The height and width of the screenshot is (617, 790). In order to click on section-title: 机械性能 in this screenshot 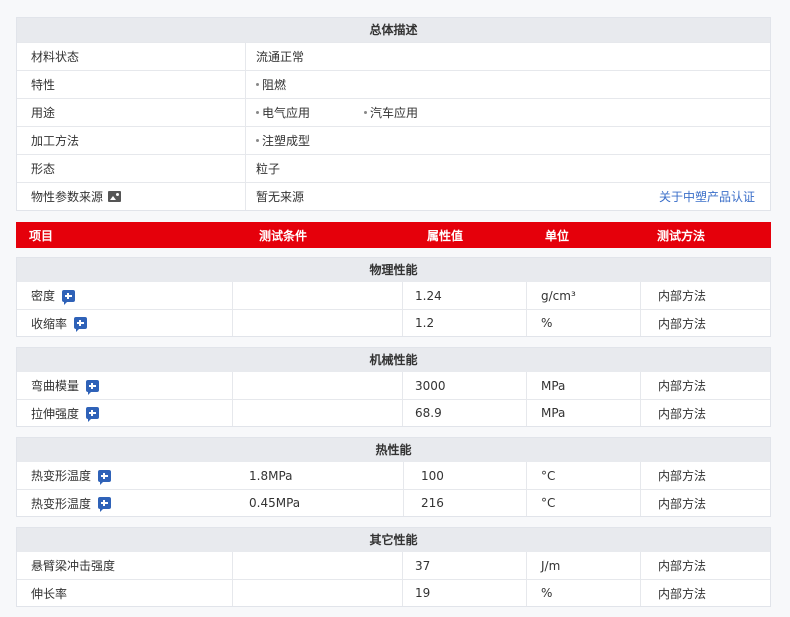, I will do `click(393, 360)`.